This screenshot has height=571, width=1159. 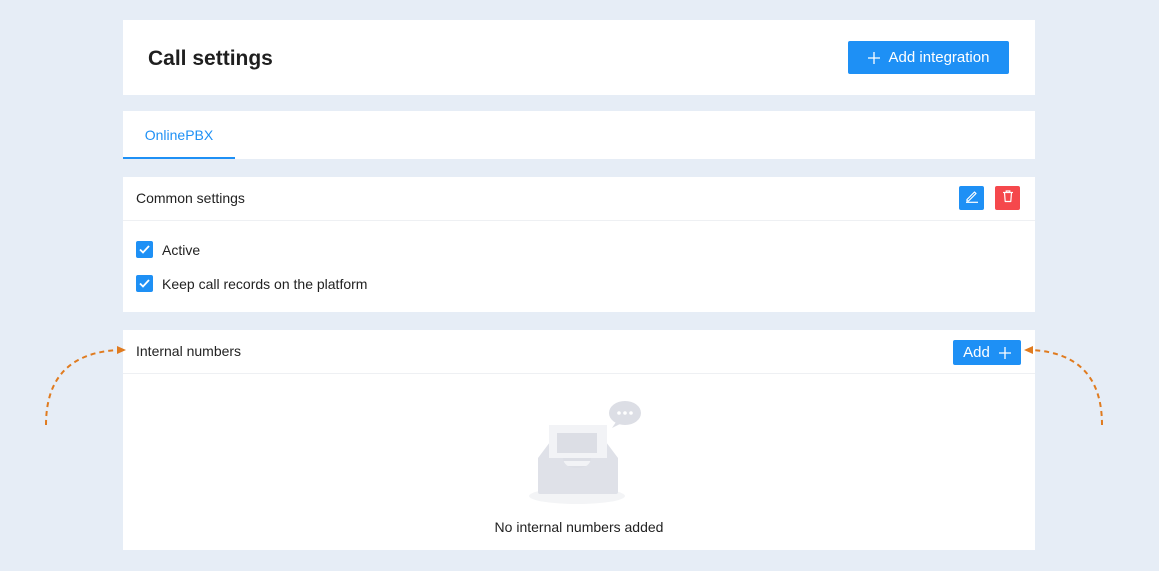 I want to click on keep-records-label: Keep call records on the platform, so click(x=265, y=283).